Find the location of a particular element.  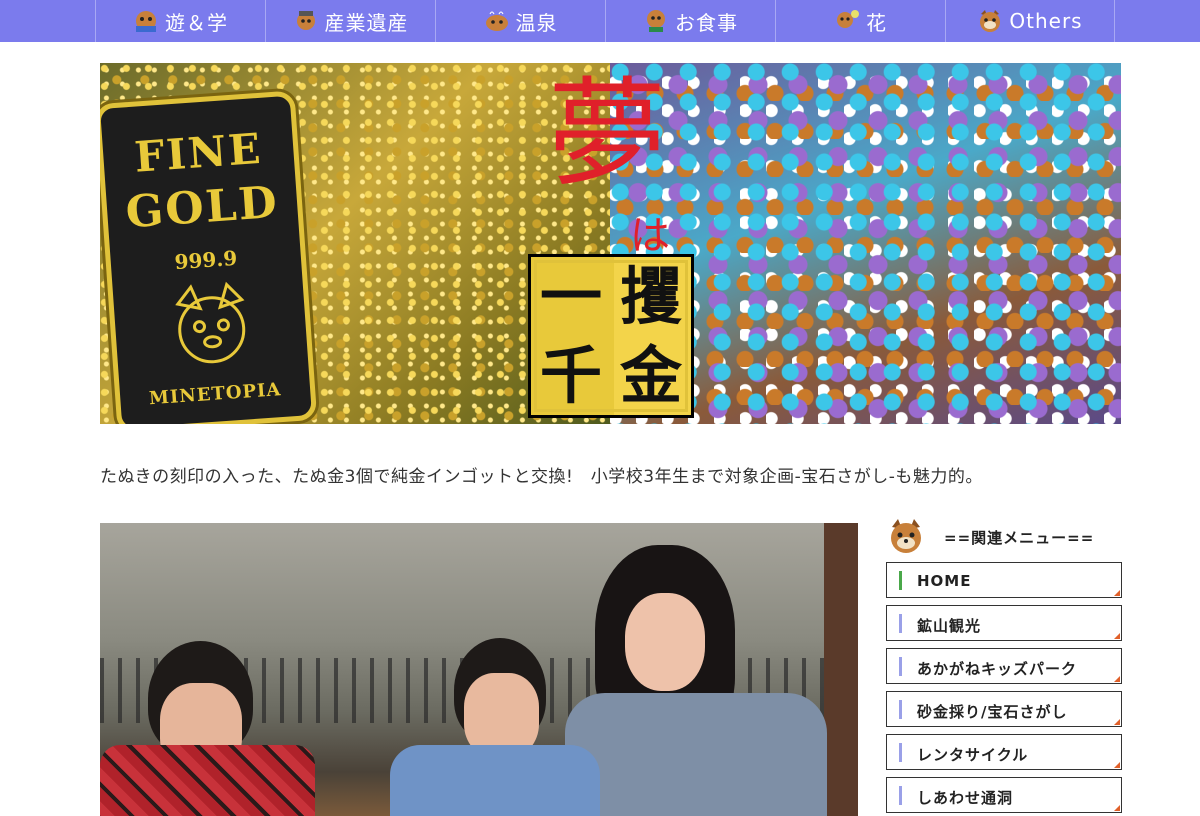

tanuki-food-icon is located at coordinates (656, 21).